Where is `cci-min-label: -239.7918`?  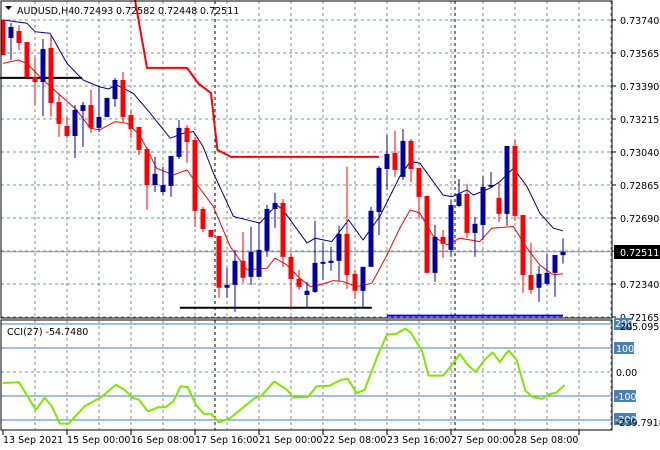
cci-min-label: -239.7918 is located at coordinates (638, 423).